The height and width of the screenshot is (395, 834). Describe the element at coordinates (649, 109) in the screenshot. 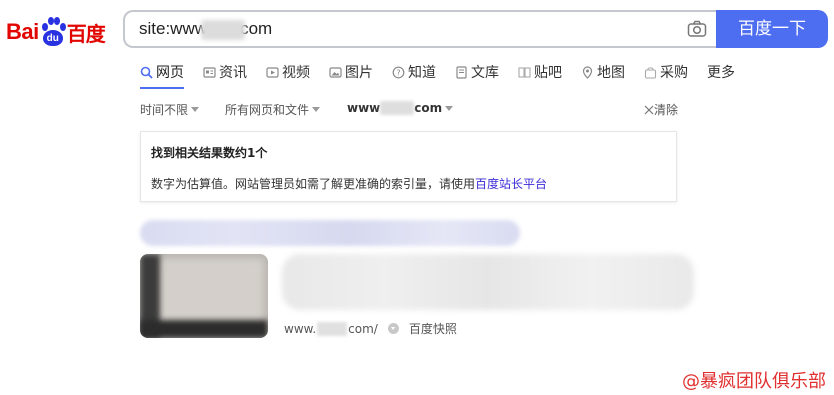

I see `close-icon` at that location.